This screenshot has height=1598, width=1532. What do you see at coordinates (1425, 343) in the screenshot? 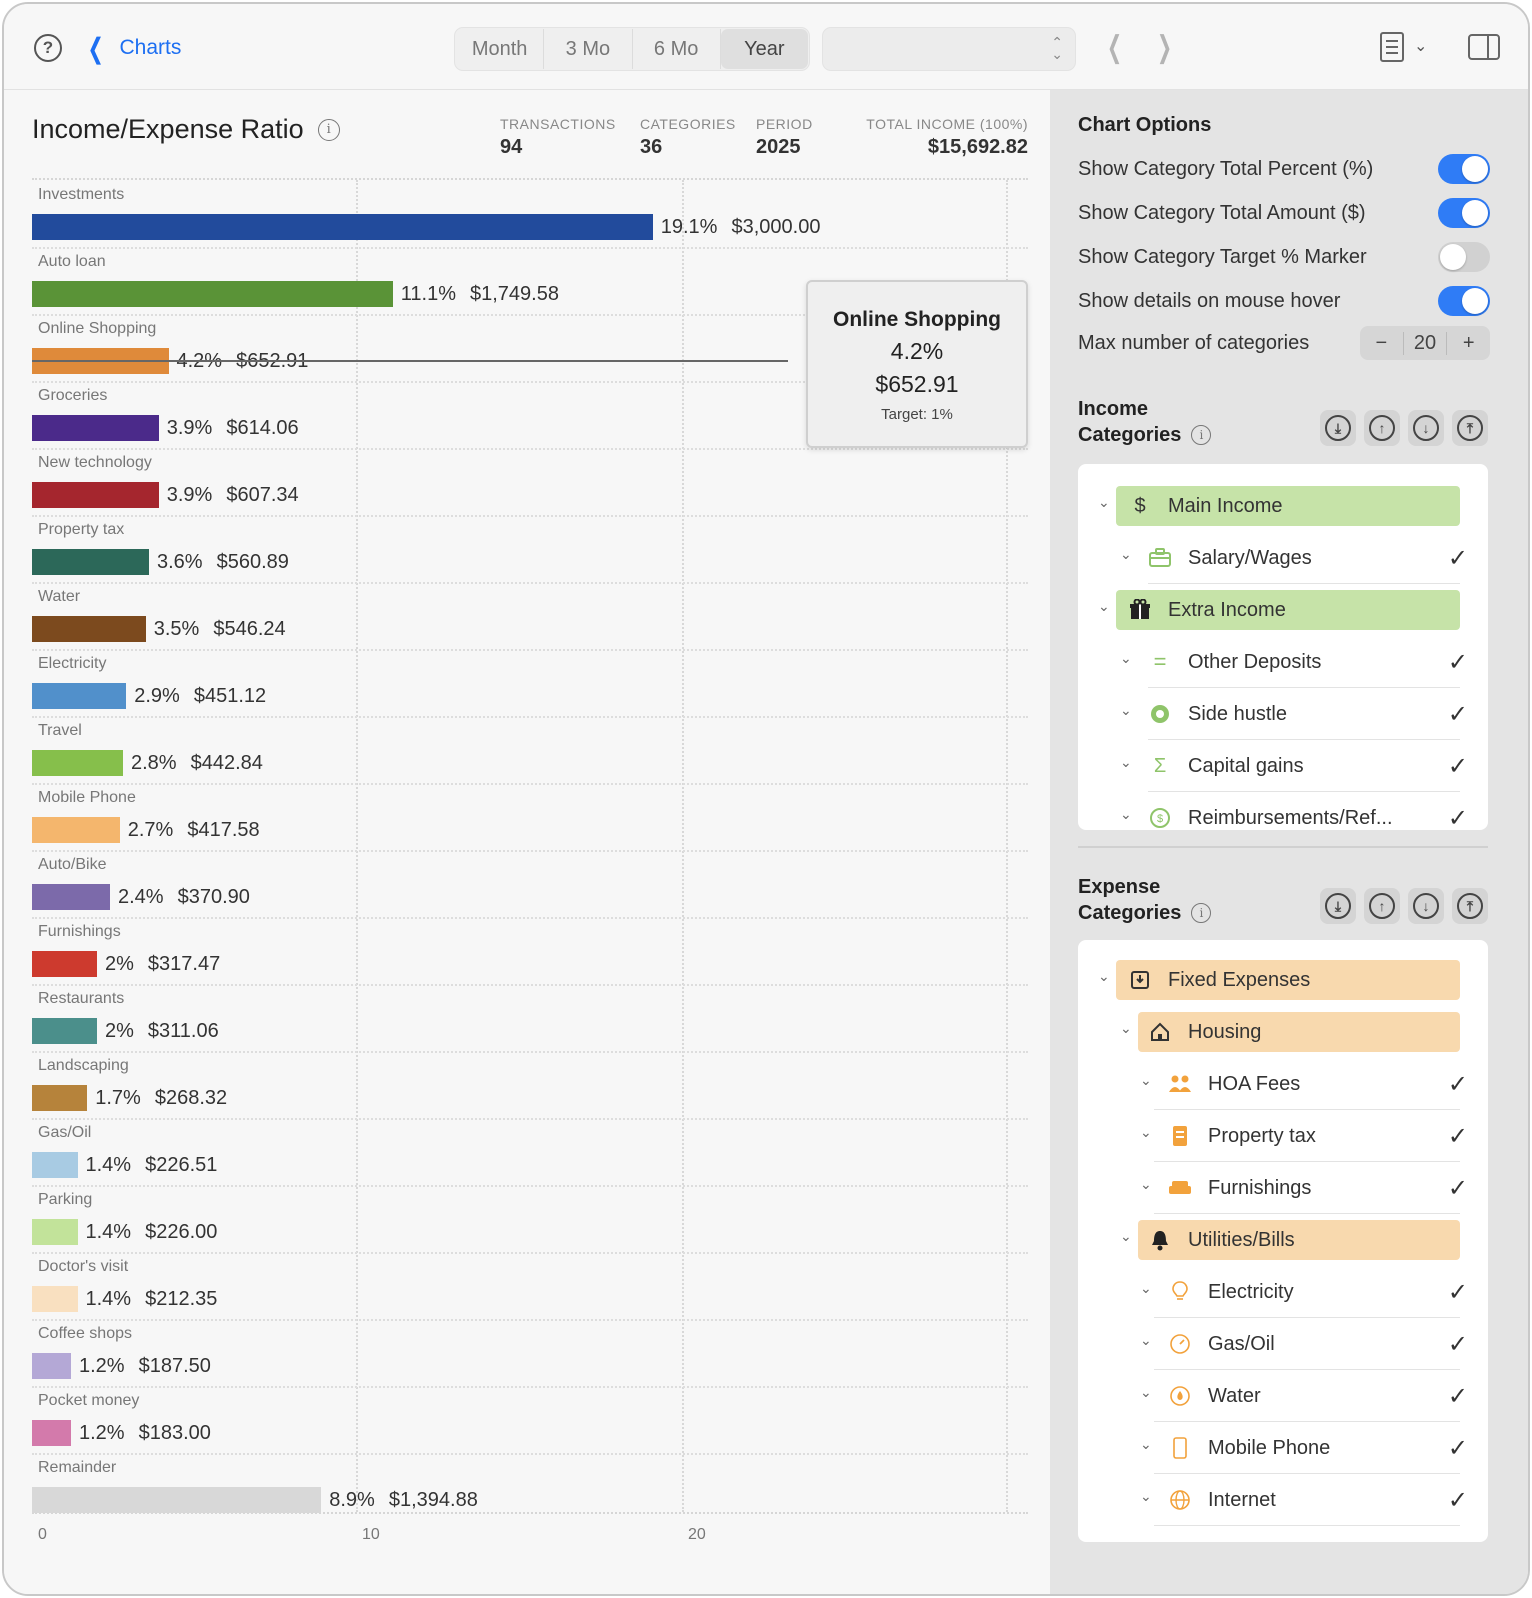
I see `max-categories-value: 20` at bounding box center [1425, 343].